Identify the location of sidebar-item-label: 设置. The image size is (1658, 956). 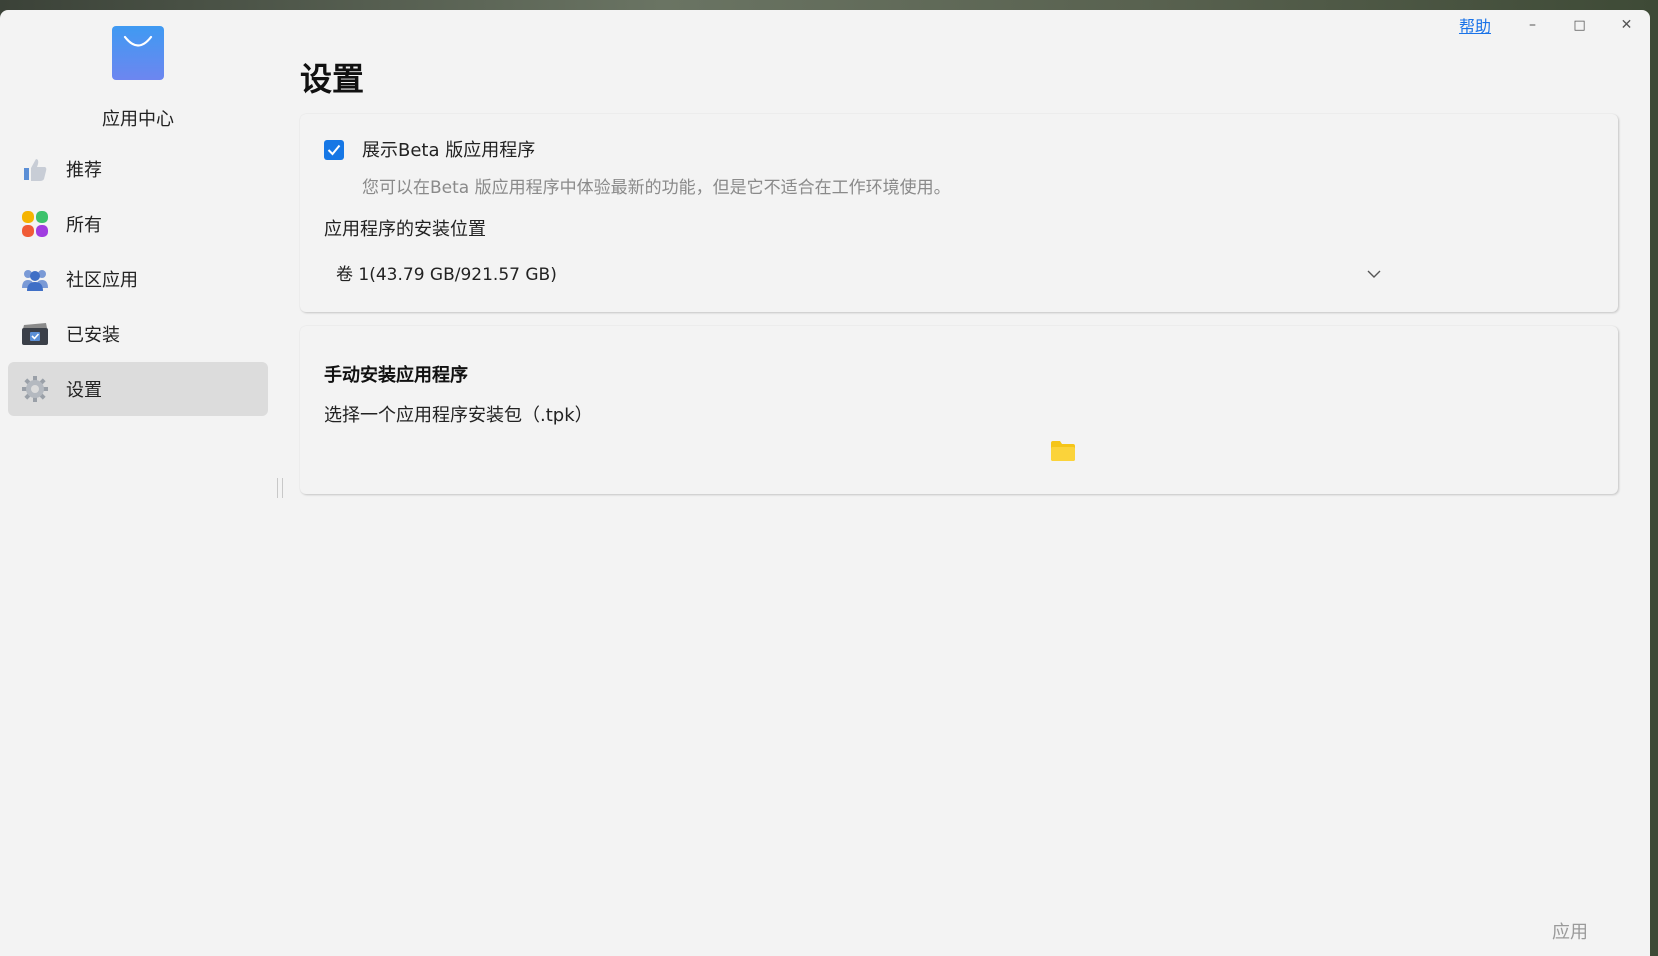
(84, 390).